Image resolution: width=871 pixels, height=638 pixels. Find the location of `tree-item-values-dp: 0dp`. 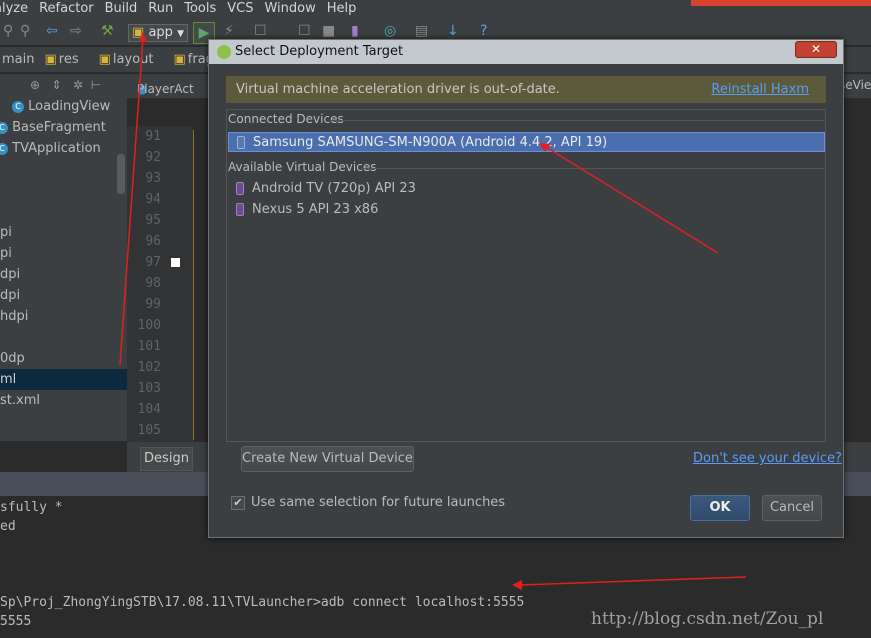

tree-item-values-dp: 0dp is located at coordinates (63, 358).